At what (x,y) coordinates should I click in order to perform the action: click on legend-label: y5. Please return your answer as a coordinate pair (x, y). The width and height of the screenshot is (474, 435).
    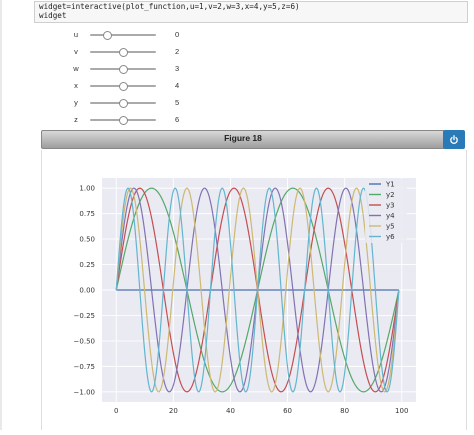
    Looking at the image, I should click on (390, 227).